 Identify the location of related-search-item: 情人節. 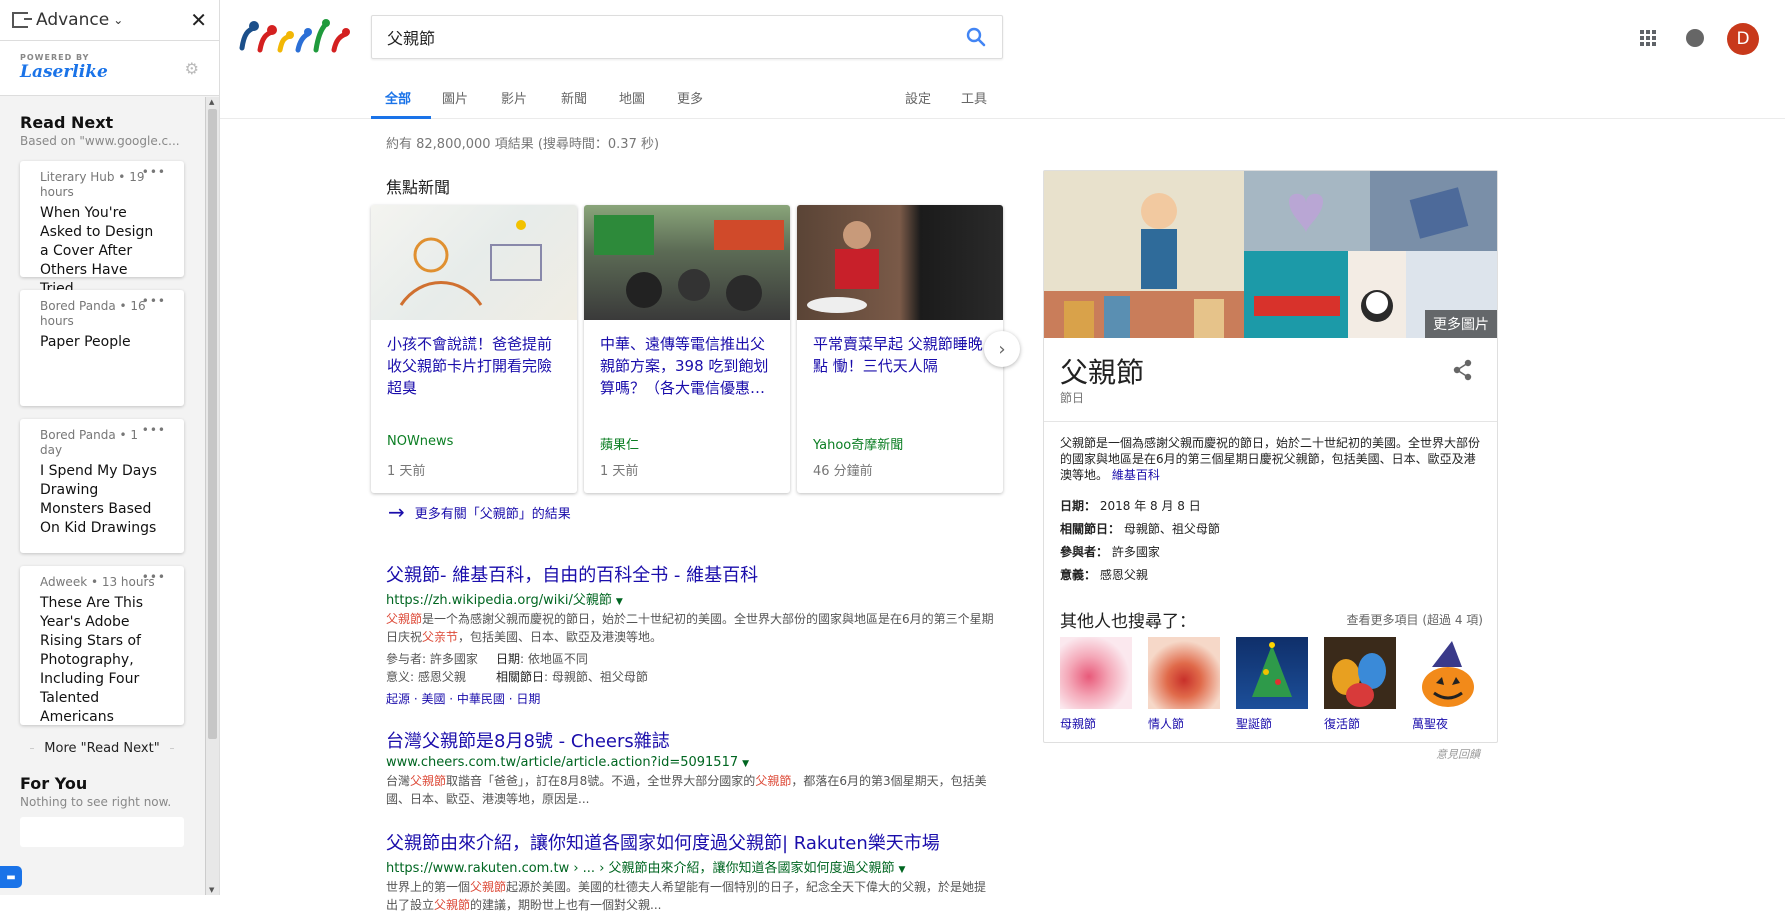
(1184, 684).